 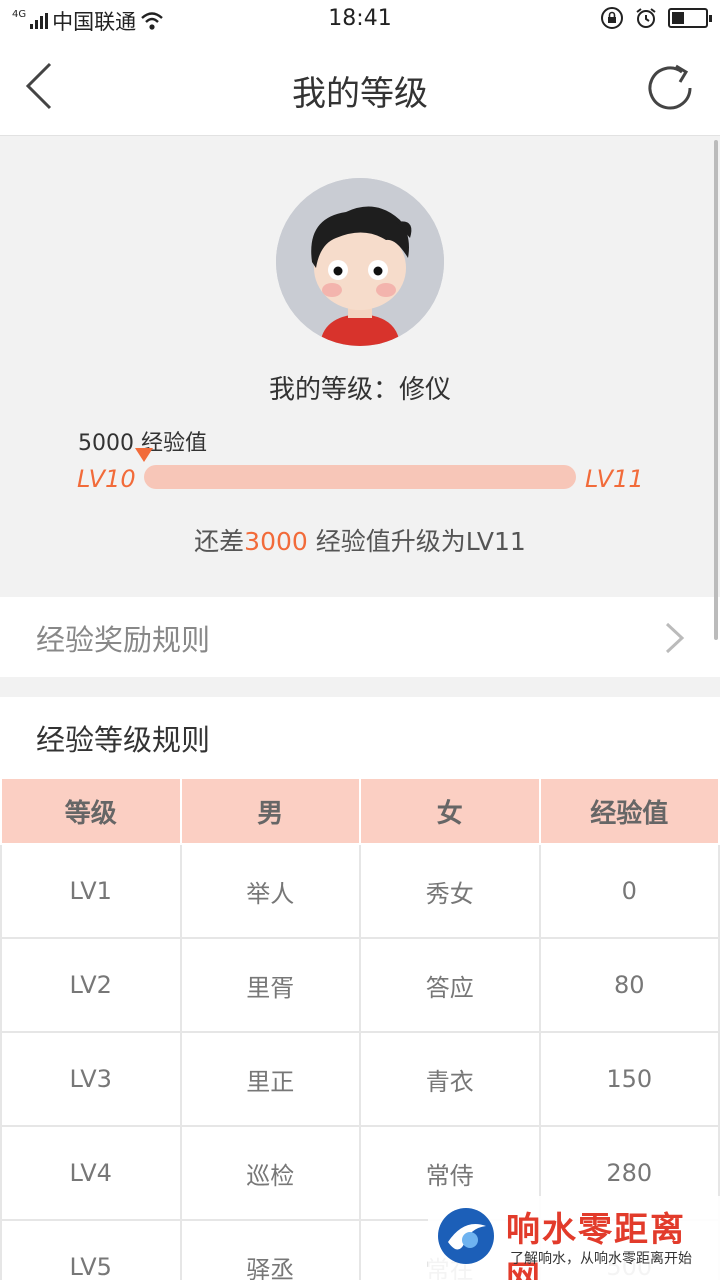 I want to click on nav-bar: 我的等级, so click(x=360, y=87).